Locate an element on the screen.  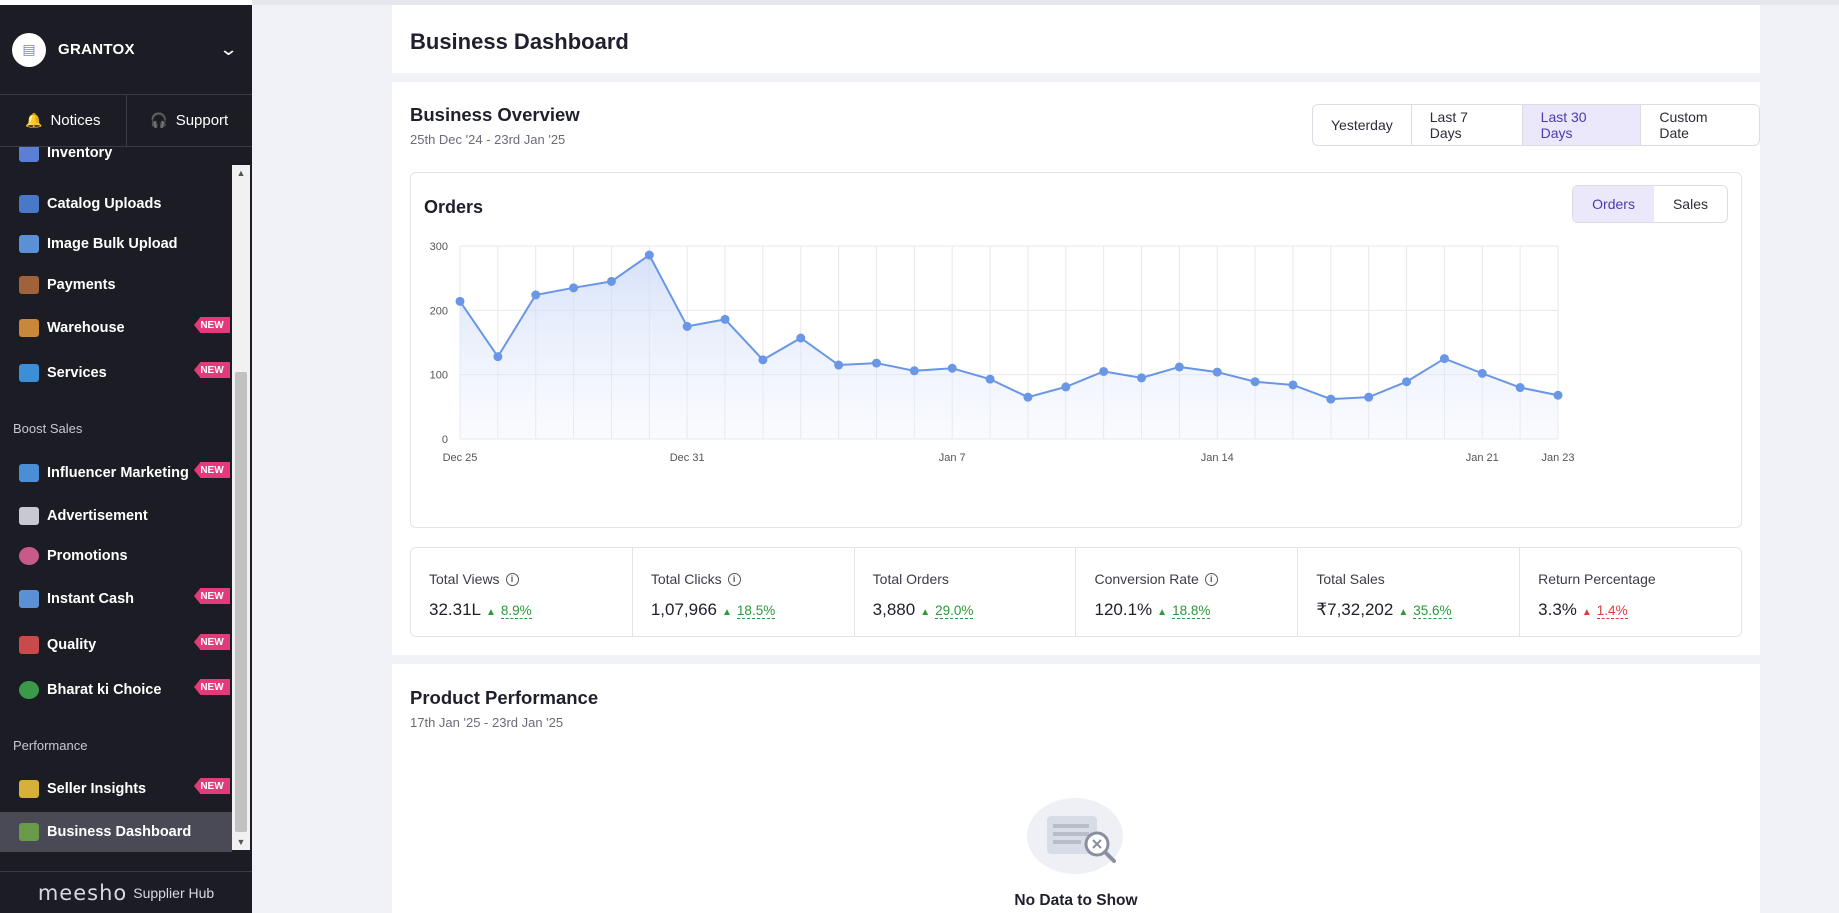
stat-value-row: 3.3% ▲ 1.4% is located at coordinates (1583, 610).